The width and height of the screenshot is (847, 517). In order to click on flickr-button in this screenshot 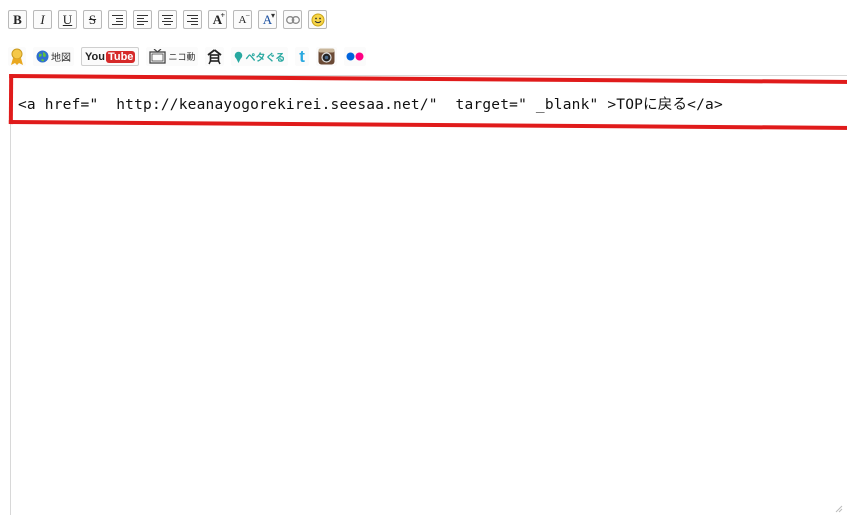, I will do `click(354, 56)`.